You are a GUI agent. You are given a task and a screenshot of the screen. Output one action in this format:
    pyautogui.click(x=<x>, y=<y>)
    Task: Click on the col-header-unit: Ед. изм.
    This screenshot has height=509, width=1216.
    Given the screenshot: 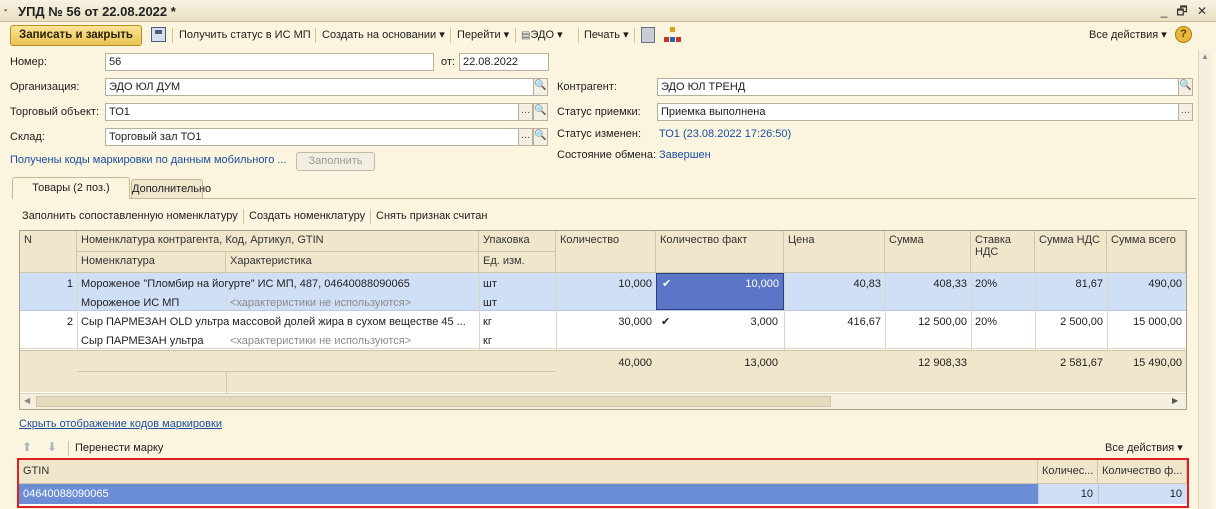 What is the action you would take?
    pyautogui.click(x=517, y=262)
    